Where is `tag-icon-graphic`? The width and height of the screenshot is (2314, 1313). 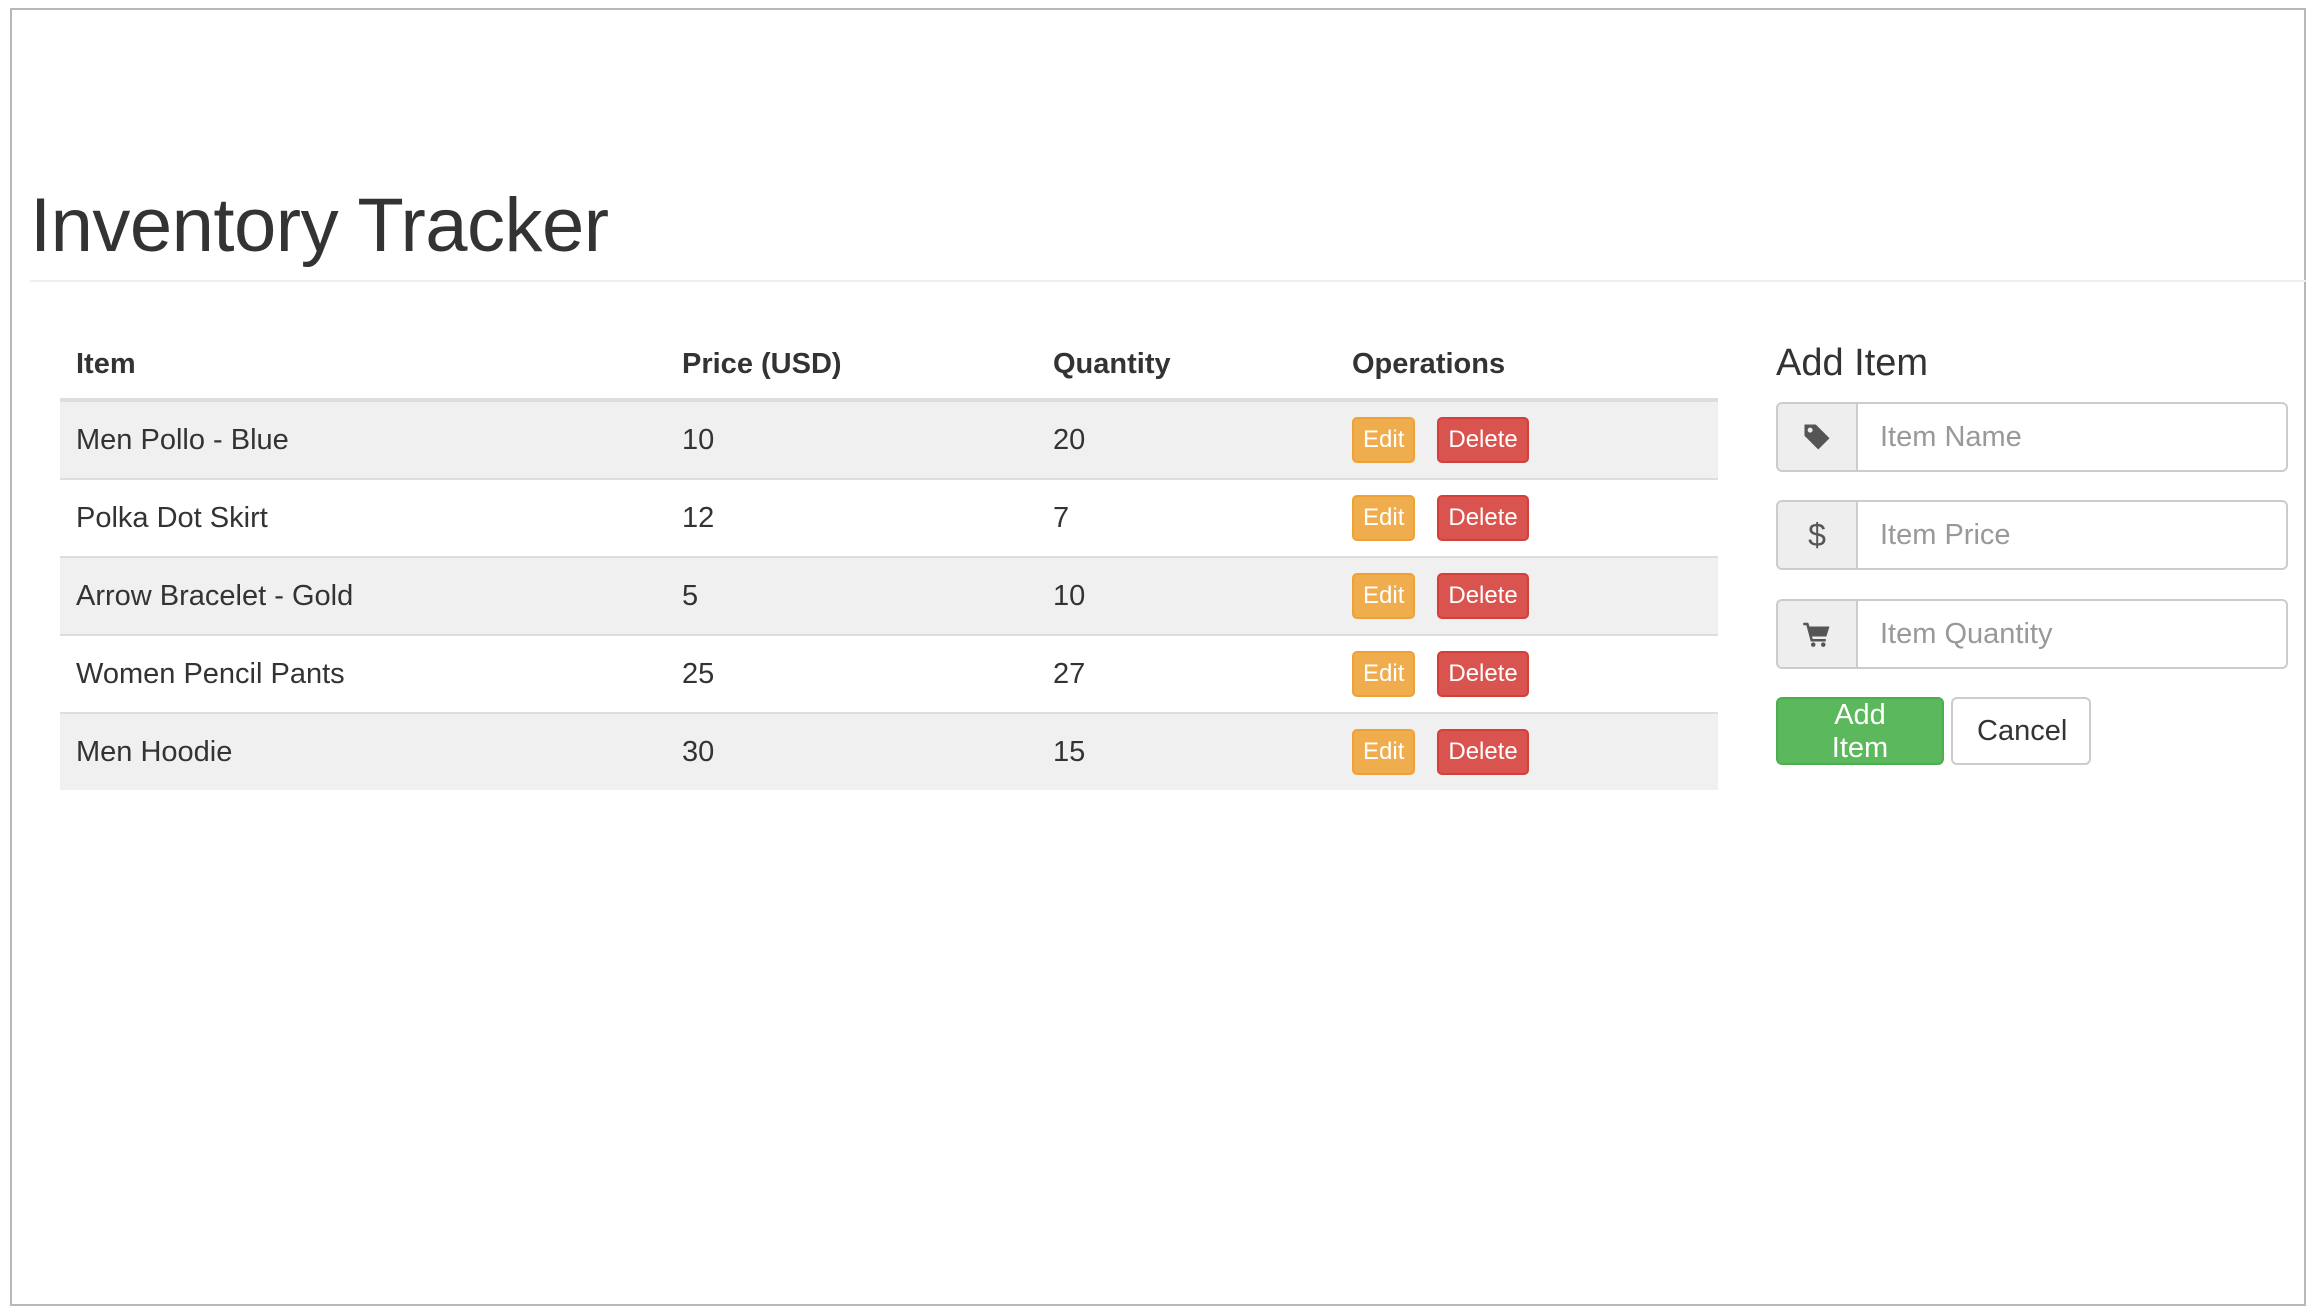
tag-icon-graphic is located at coordinates (1817, 437).